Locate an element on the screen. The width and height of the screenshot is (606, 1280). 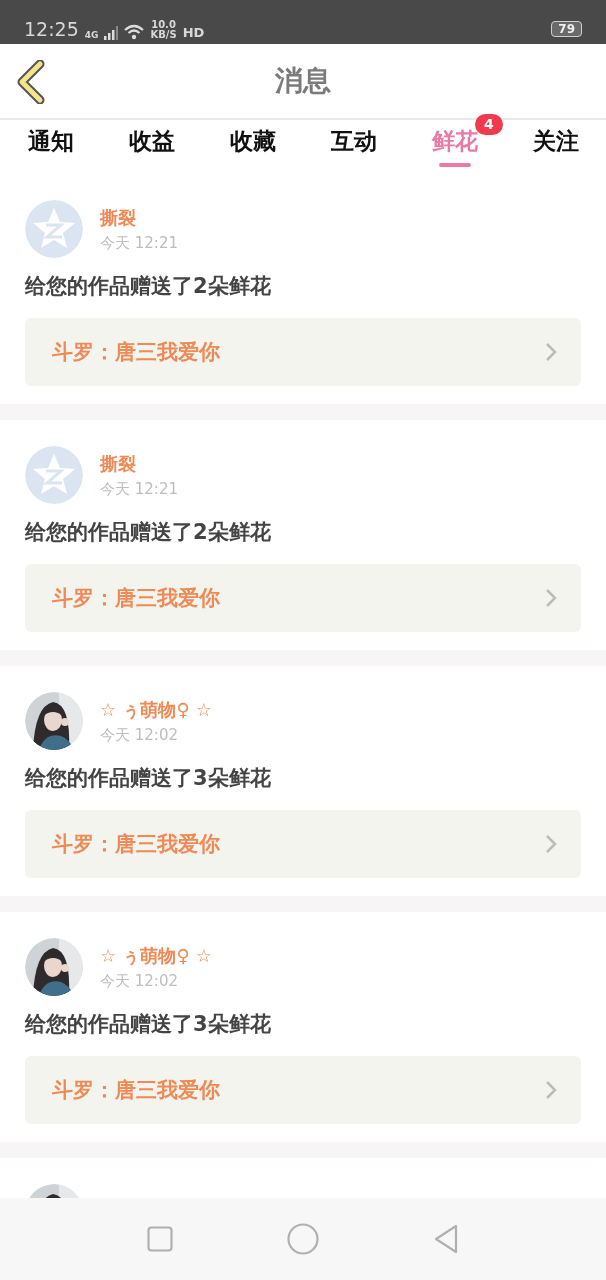
recent-apps-icon is located at coordinates (160, 1239).